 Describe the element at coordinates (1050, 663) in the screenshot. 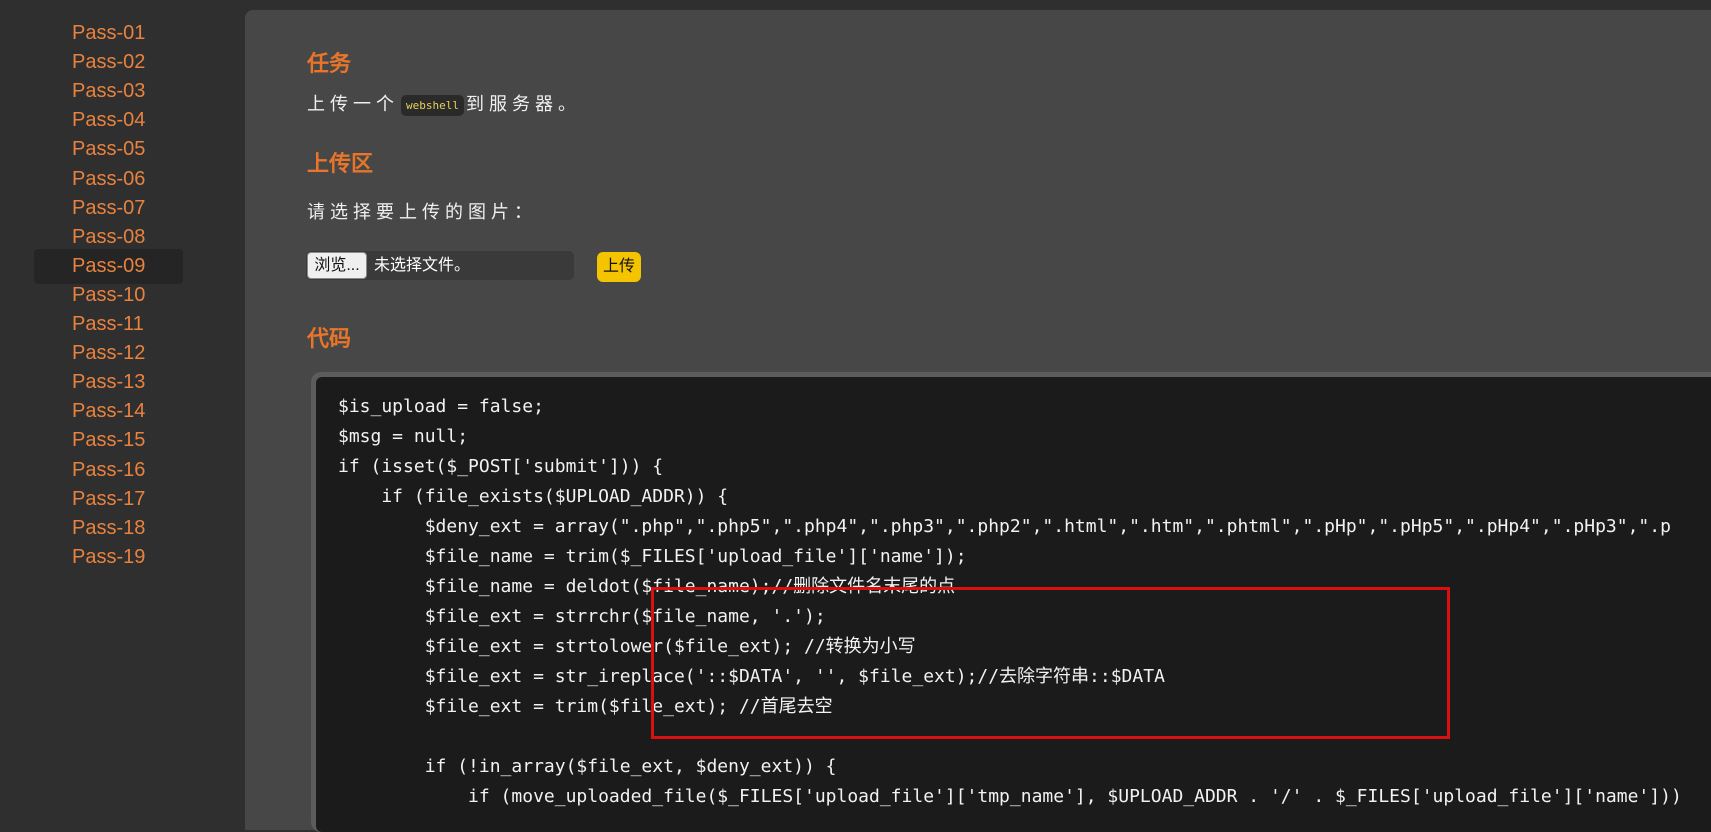

I see `highlight-box` at that location.